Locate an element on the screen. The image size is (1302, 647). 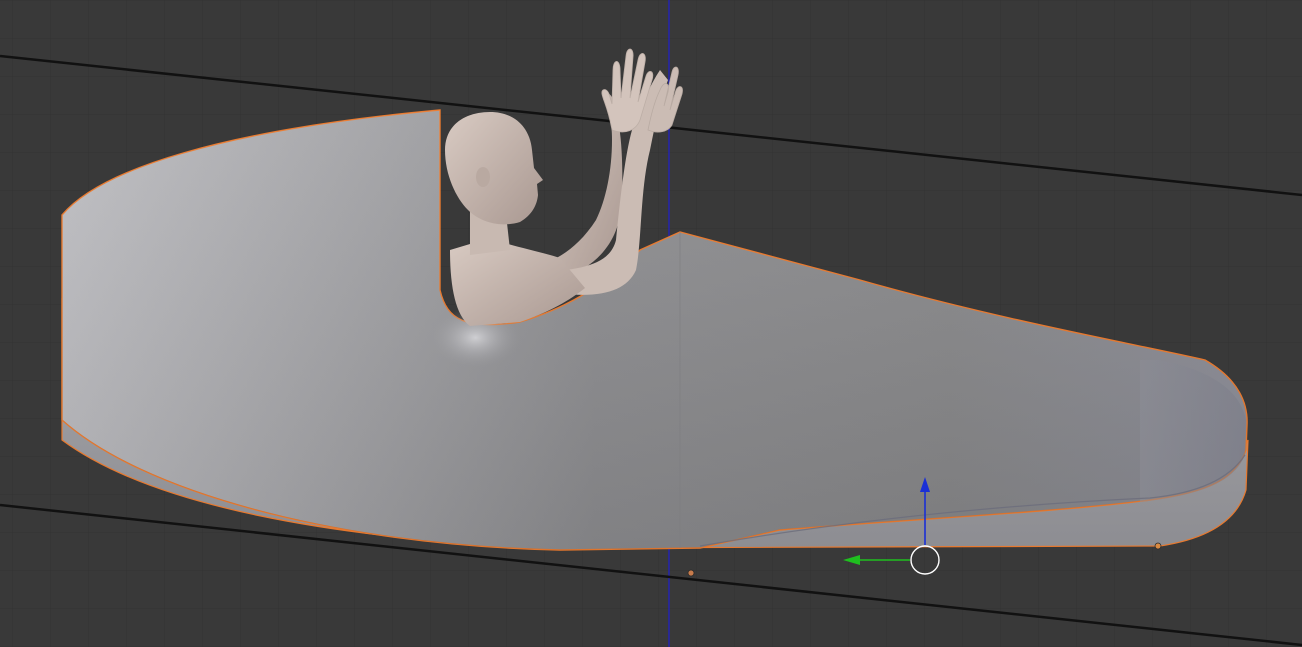
vertex-point-icon is located at coordinates (1158, 546).